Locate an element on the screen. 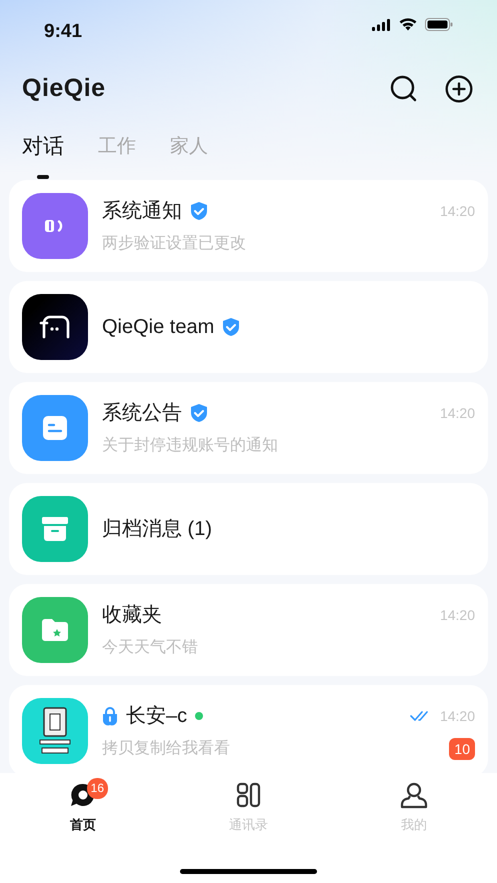 Image resolution: width=497 pixels, height=883 pixels. archive-box-icon is located at coordinates (55, 529).